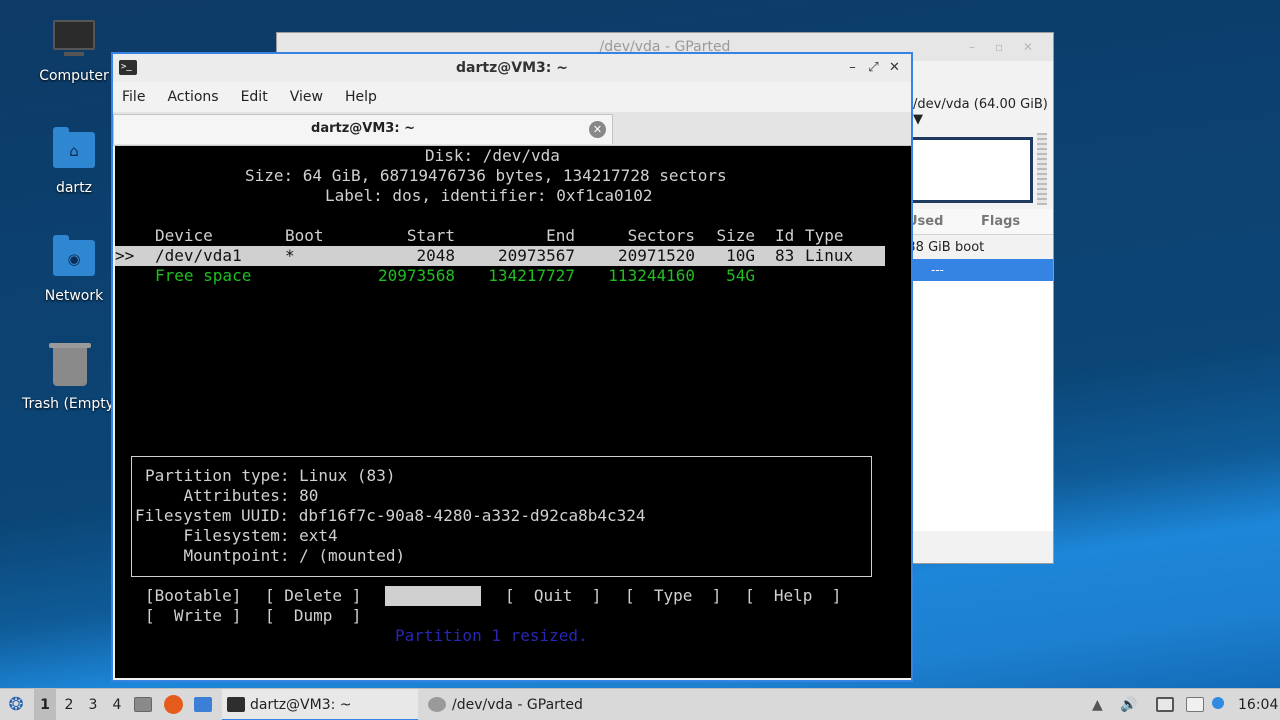 This screenshot has width=1280, height=720. What do you see at coordinates (437, 704) in the screenshot?
I see `gparted-task-icon` at bounding box center [437, 704].